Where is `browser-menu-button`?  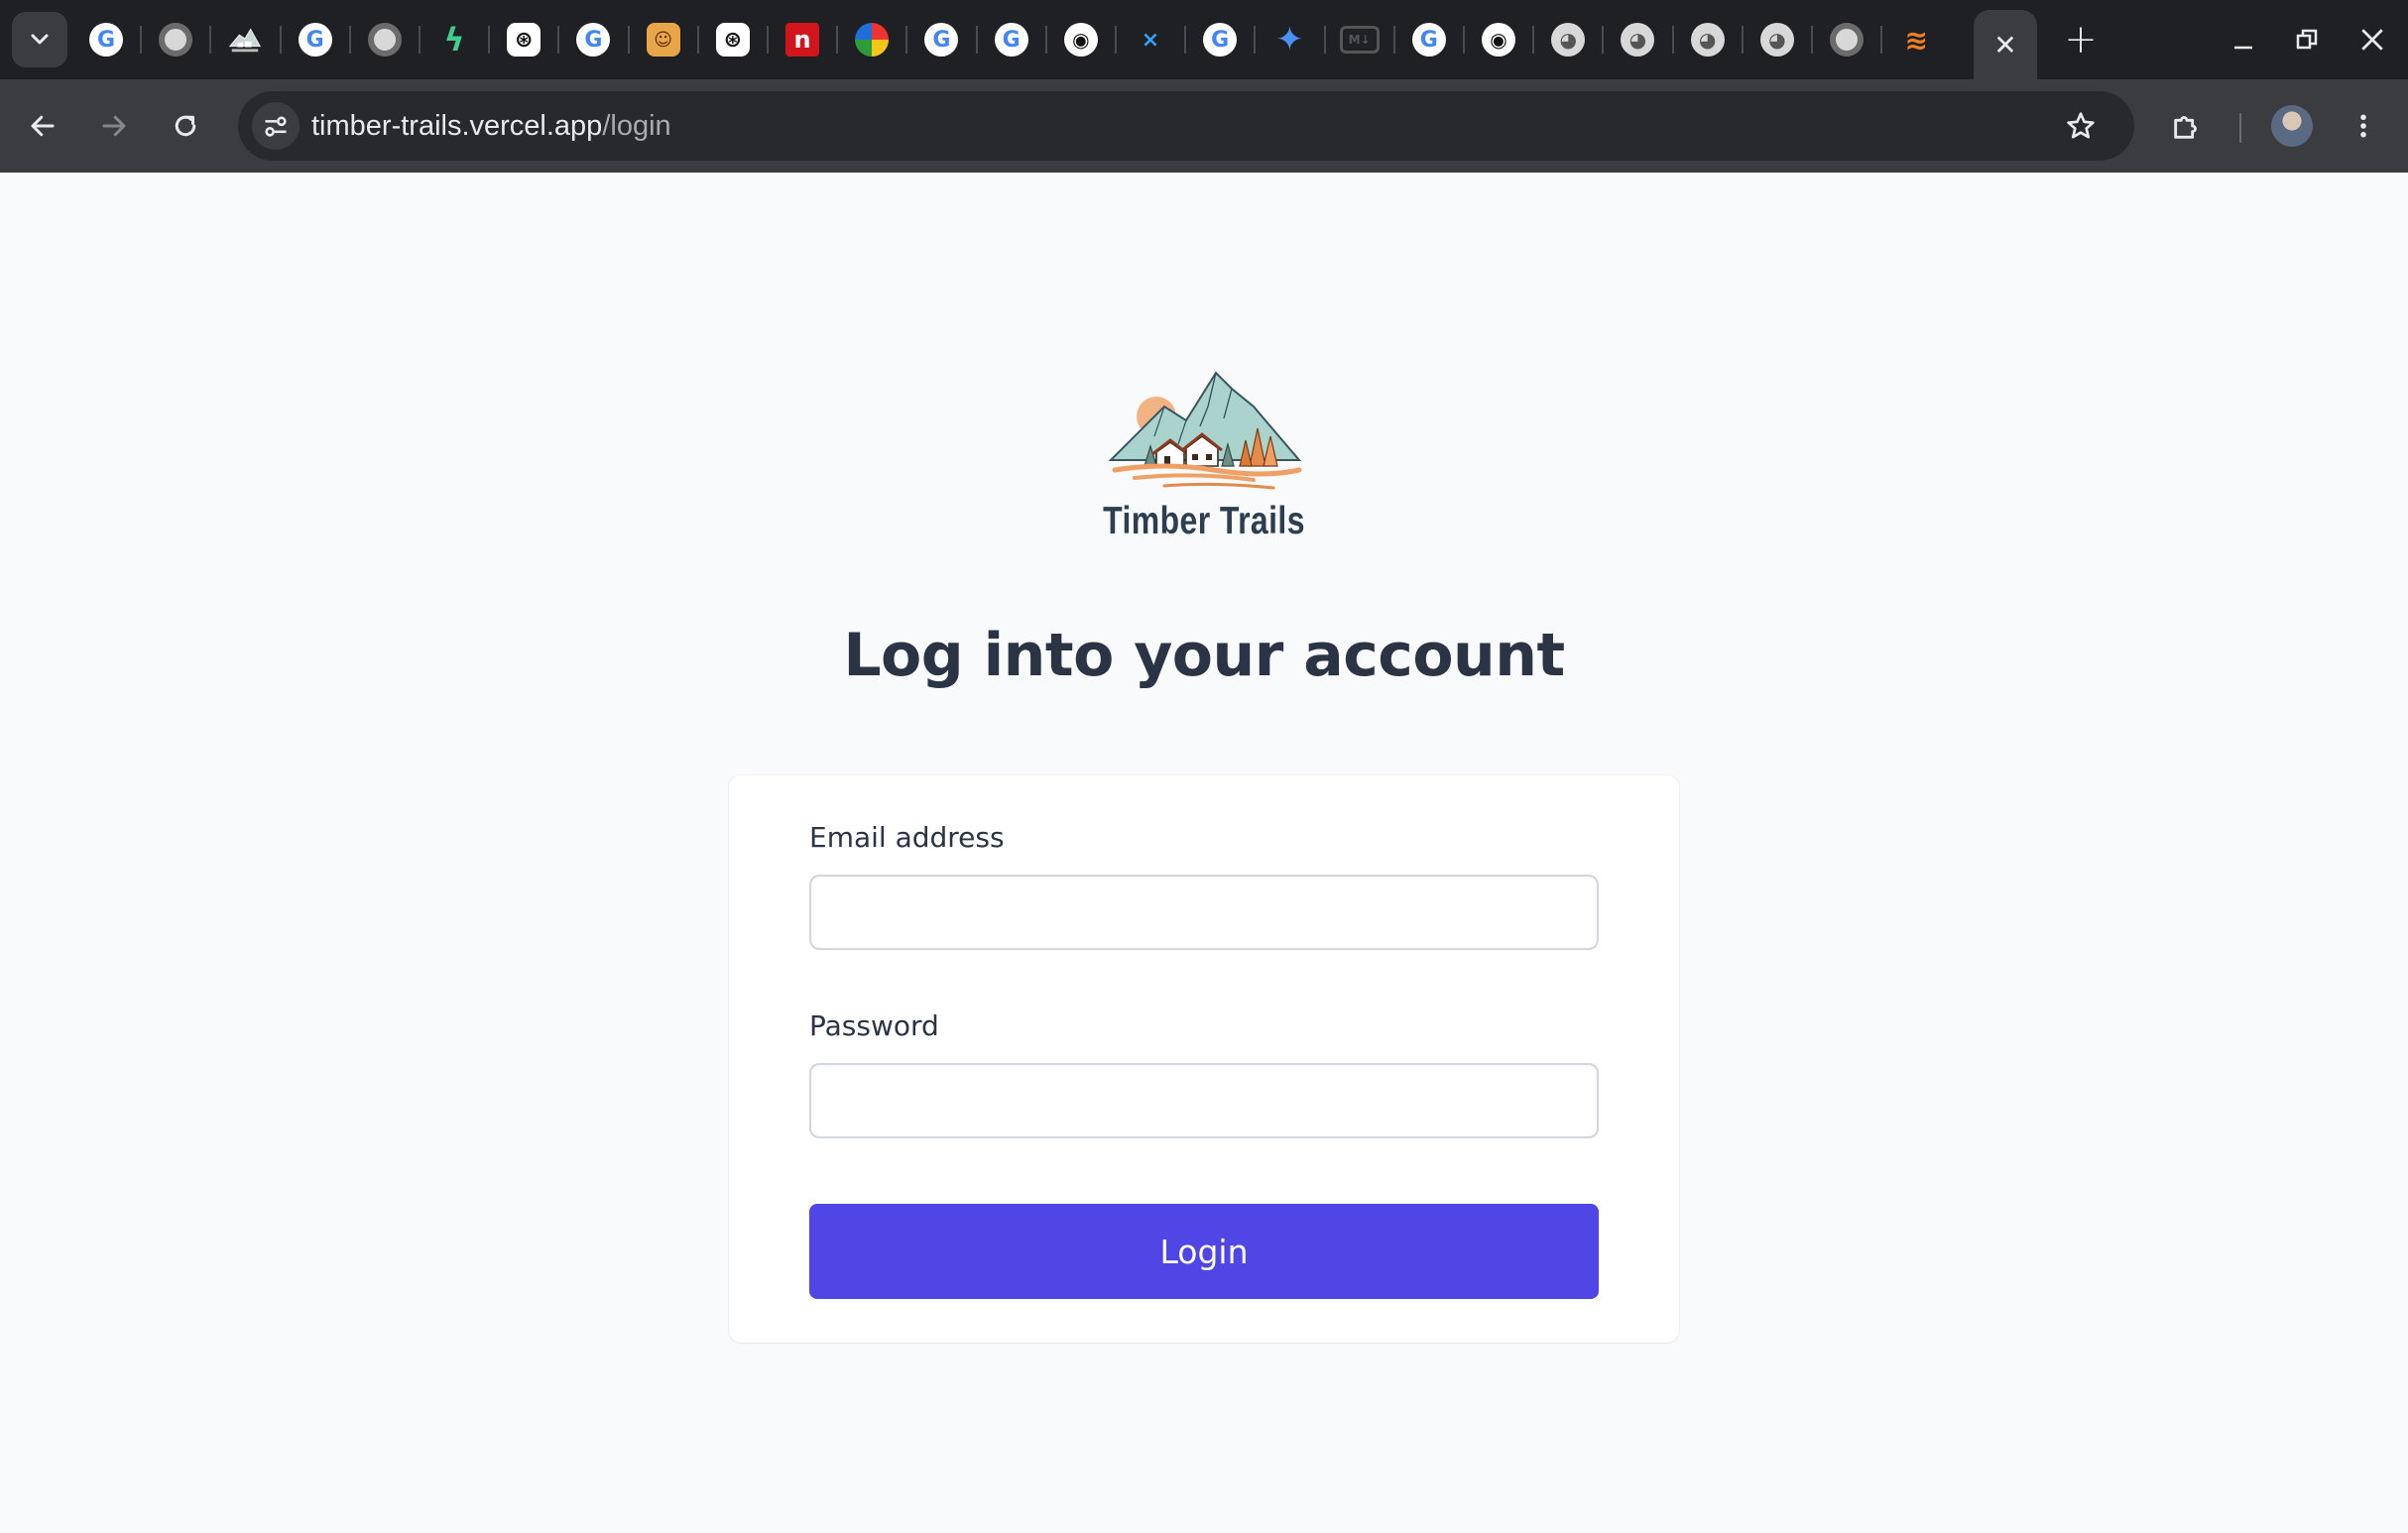
browser-menu-button is located at coordinates (2364, 126).